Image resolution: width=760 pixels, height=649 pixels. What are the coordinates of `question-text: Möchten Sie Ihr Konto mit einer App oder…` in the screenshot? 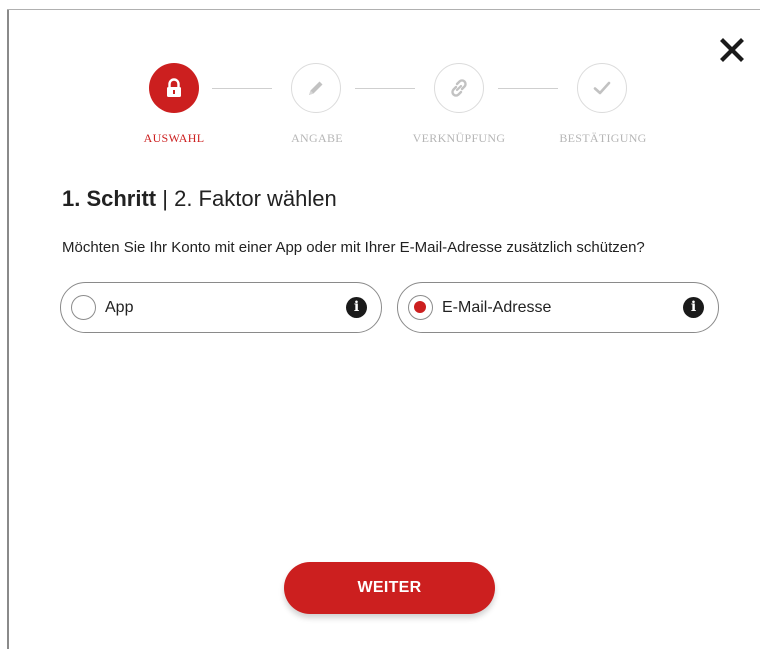 It's located at (353, 247).